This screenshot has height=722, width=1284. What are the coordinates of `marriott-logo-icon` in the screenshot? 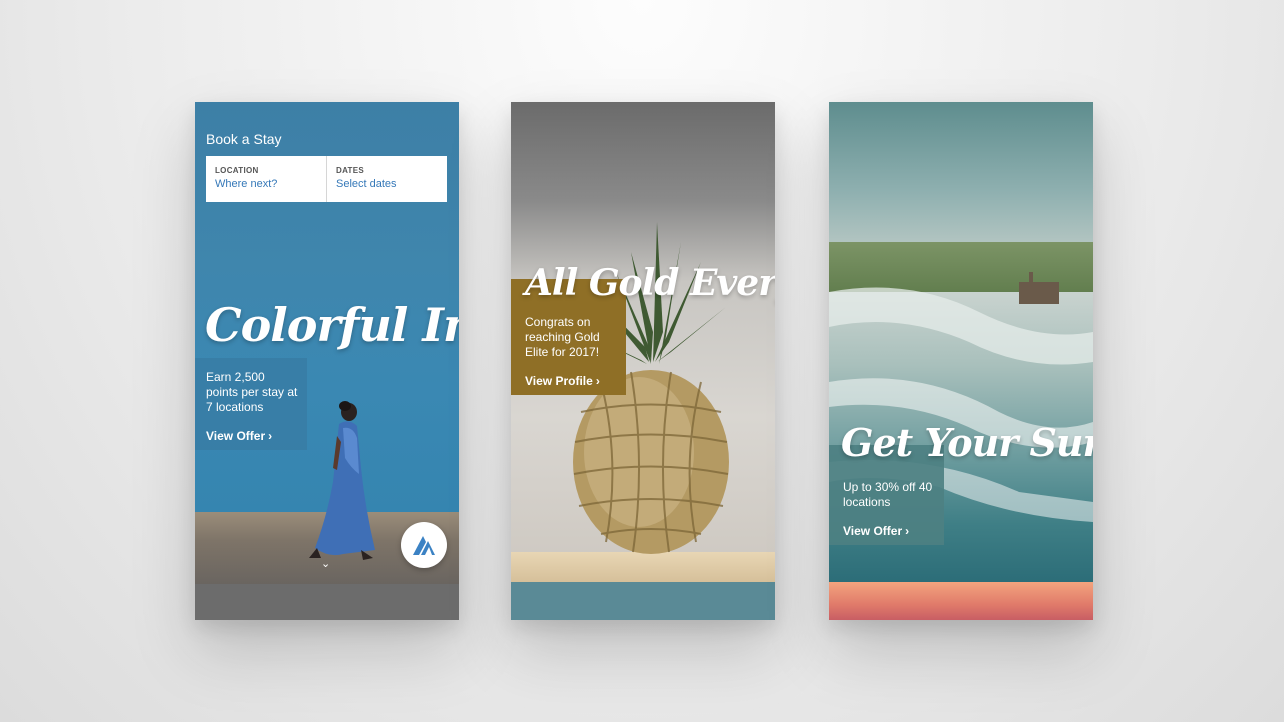 It's located at (424, 545).